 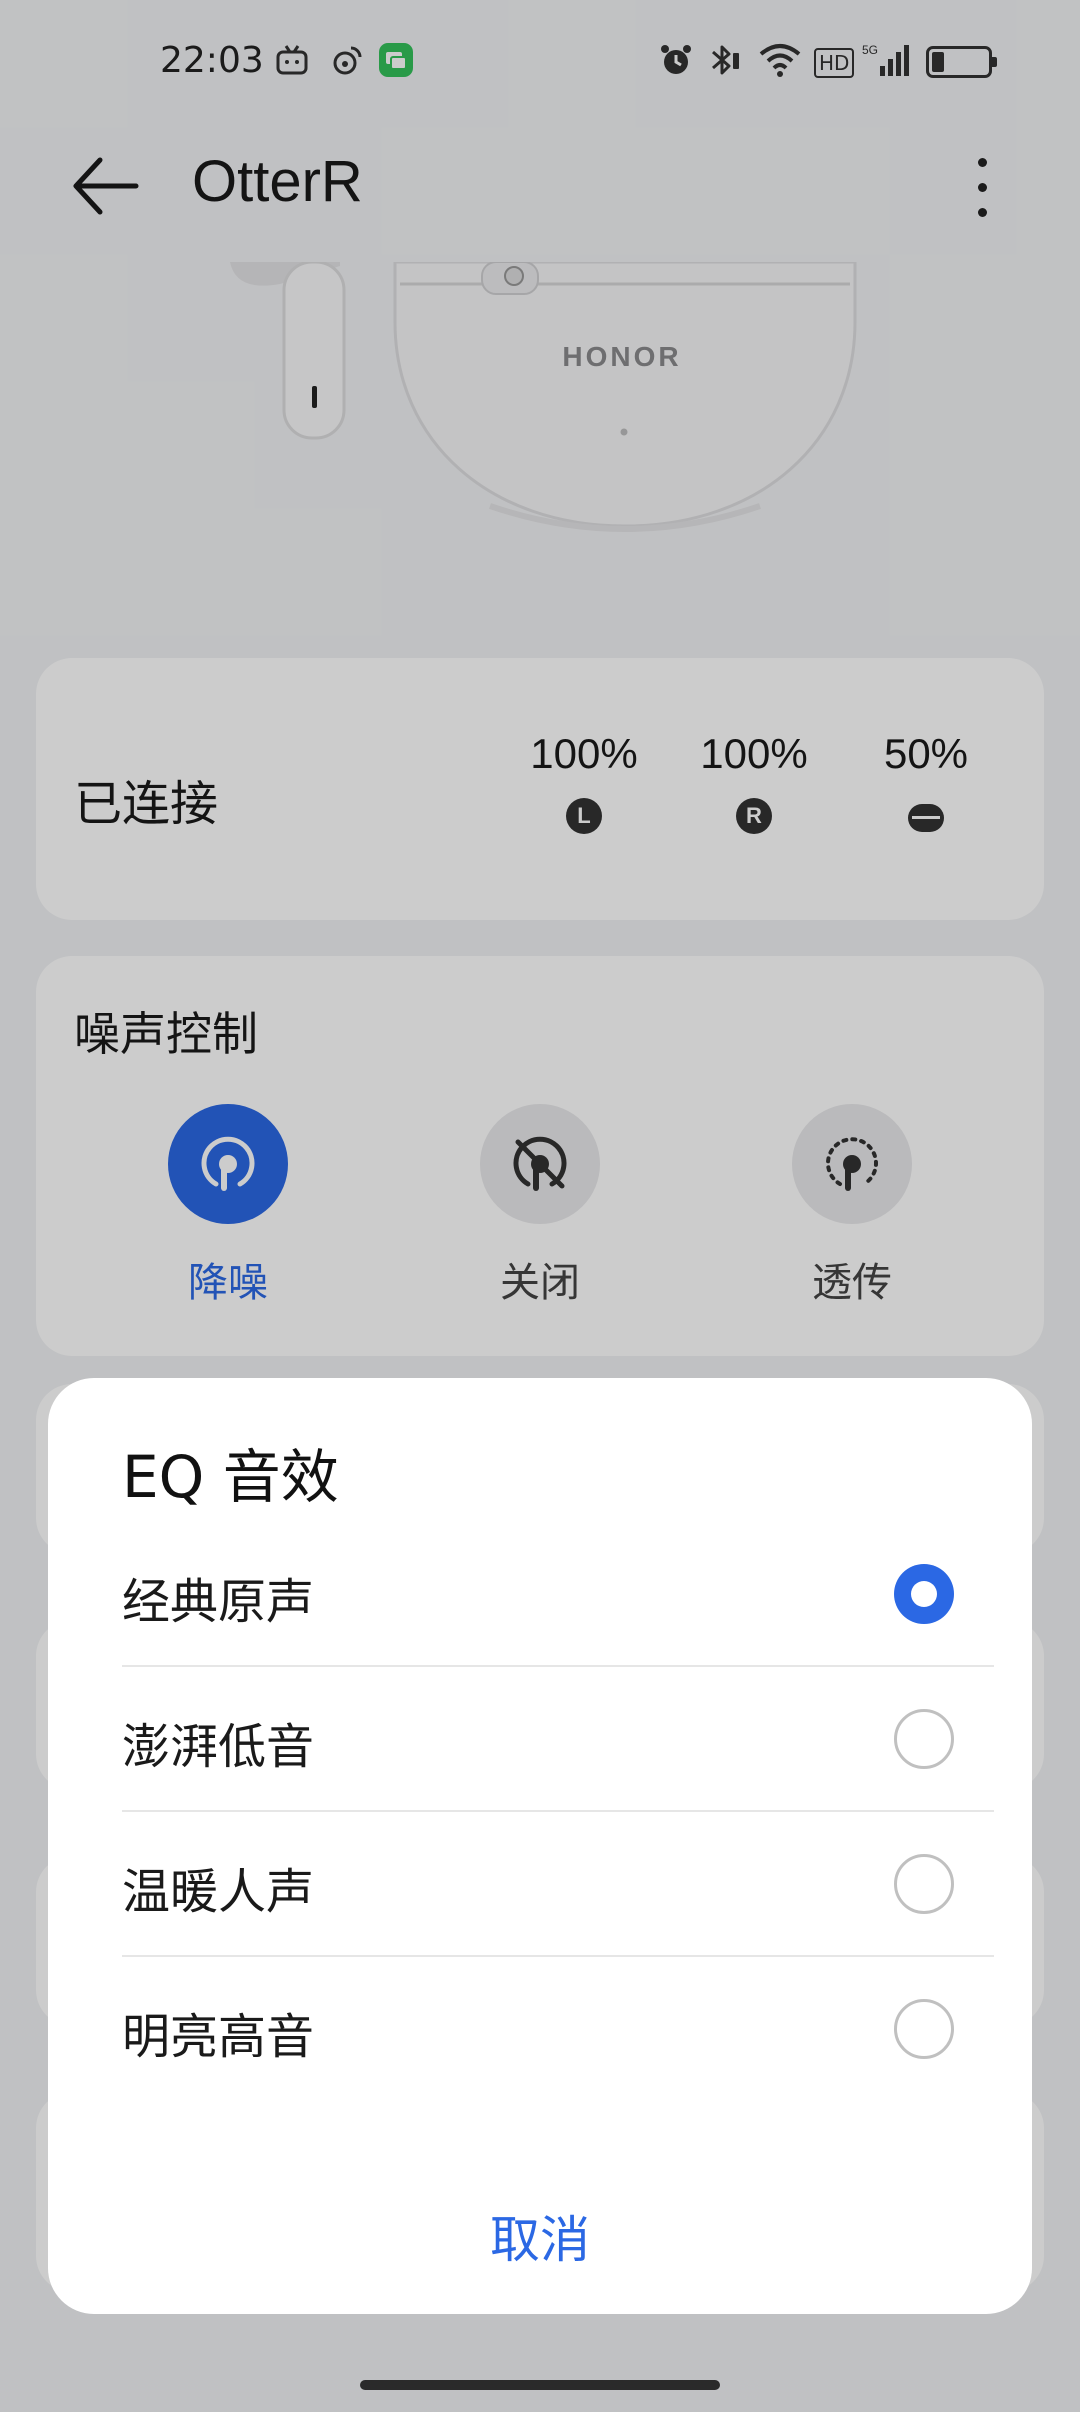 What do you see at coordinates (540, 2240) in the screenshot?
I see `cancel-button: 取消` at bounding box center [540, 2240].